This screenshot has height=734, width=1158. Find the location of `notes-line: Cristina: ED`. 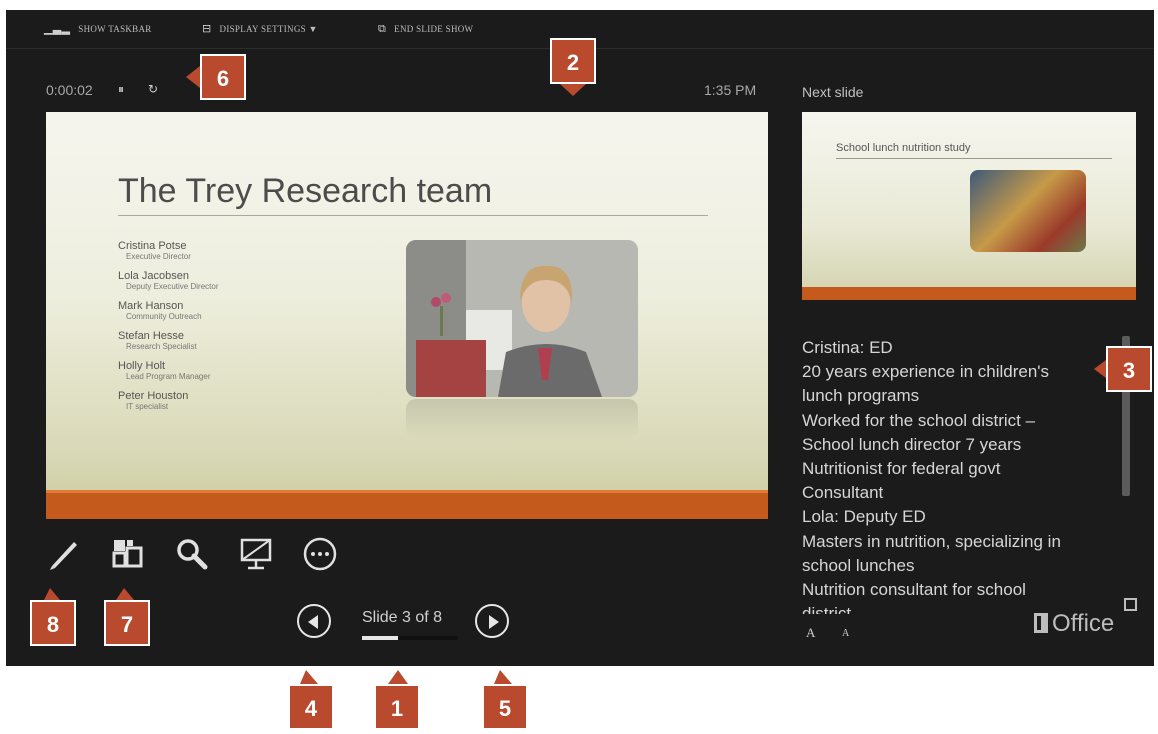

notes-line: Cristina: ED is located at coordinates (847, 347).